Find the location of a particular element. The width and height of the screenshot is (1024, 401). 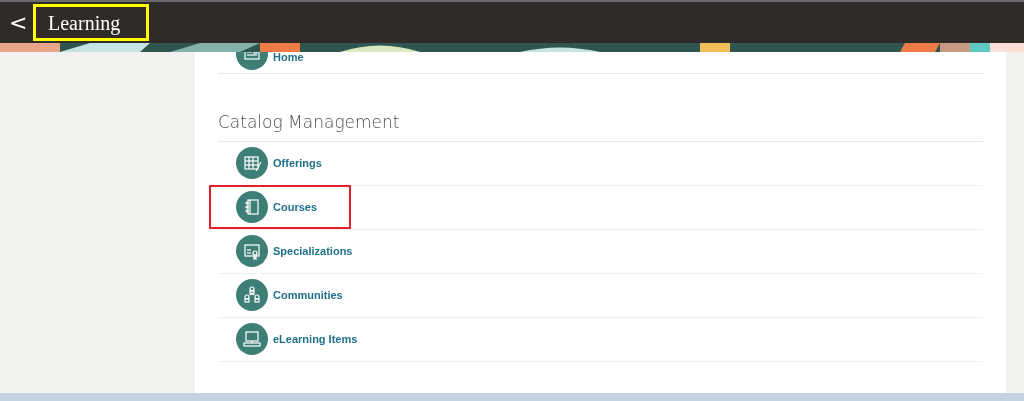

nav-link: Courses is located at coordinates (295, 207).